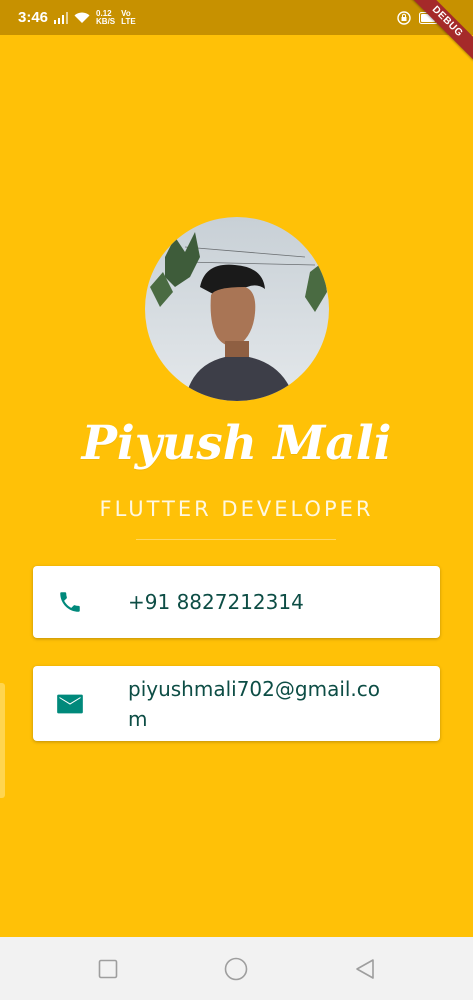  I want to click on phone-card: +91 8827212314, so click(236, 602).